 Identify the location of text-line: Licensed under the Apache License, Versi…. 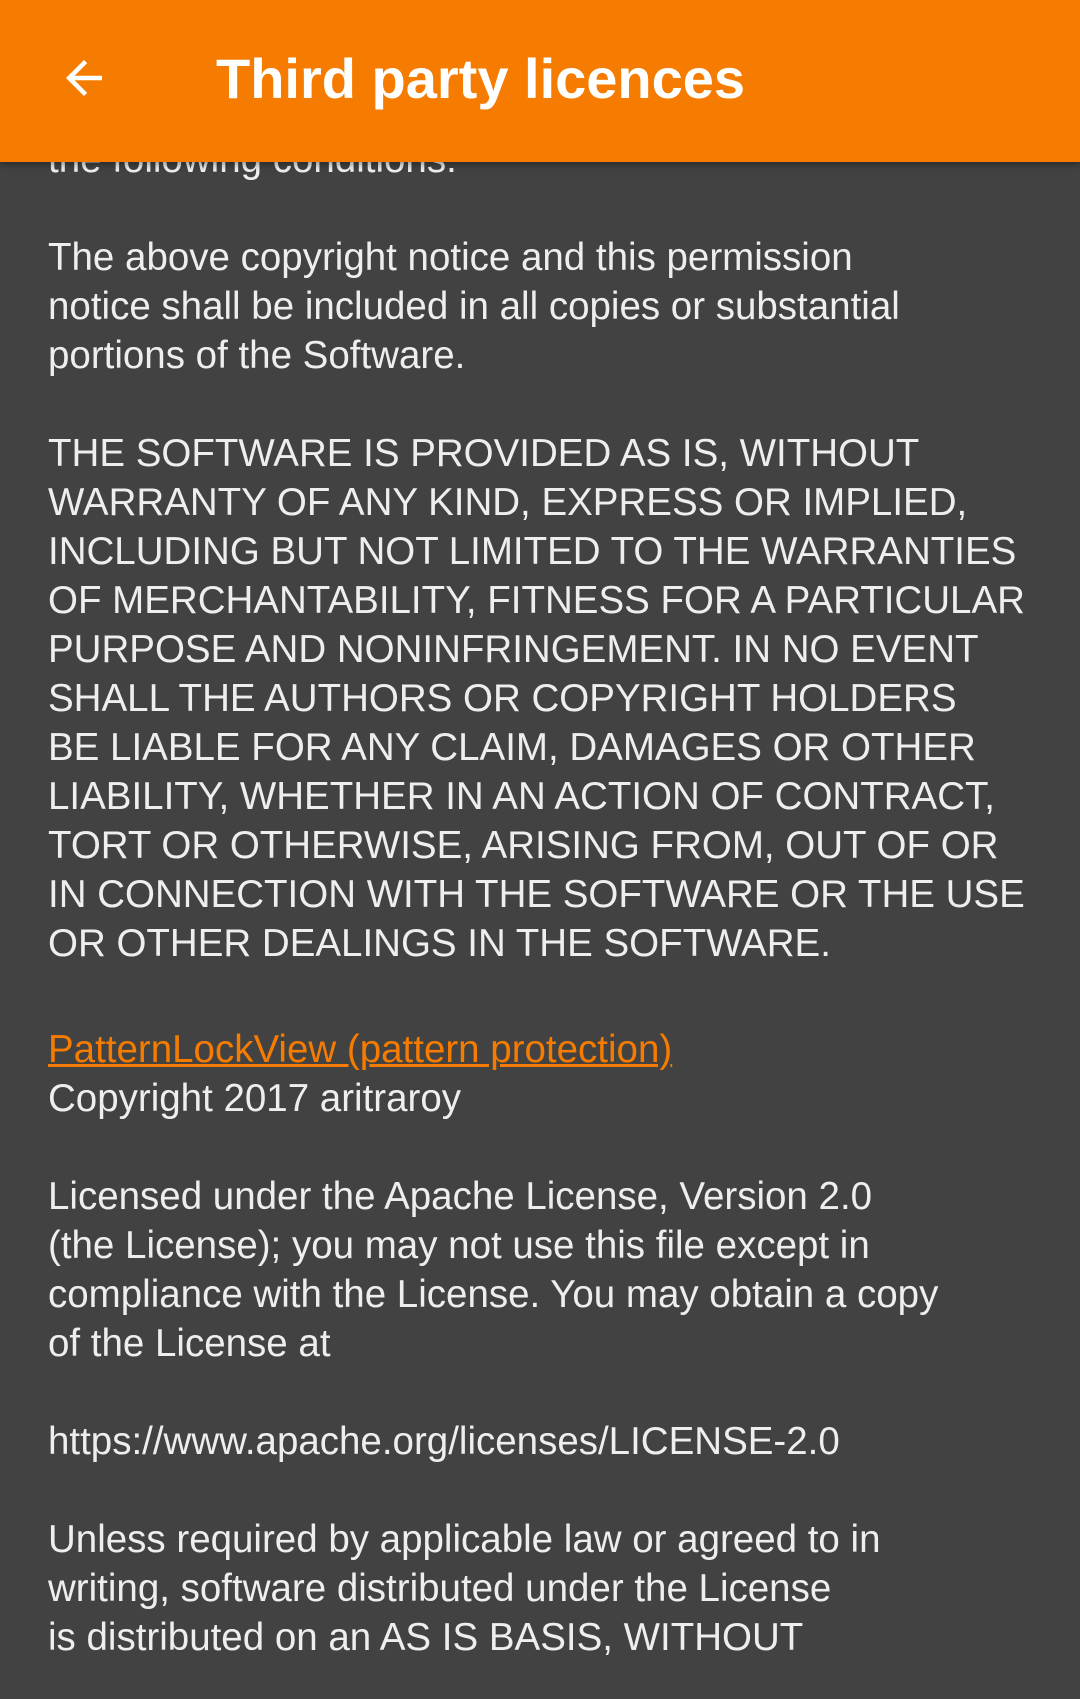
(460, 1196).